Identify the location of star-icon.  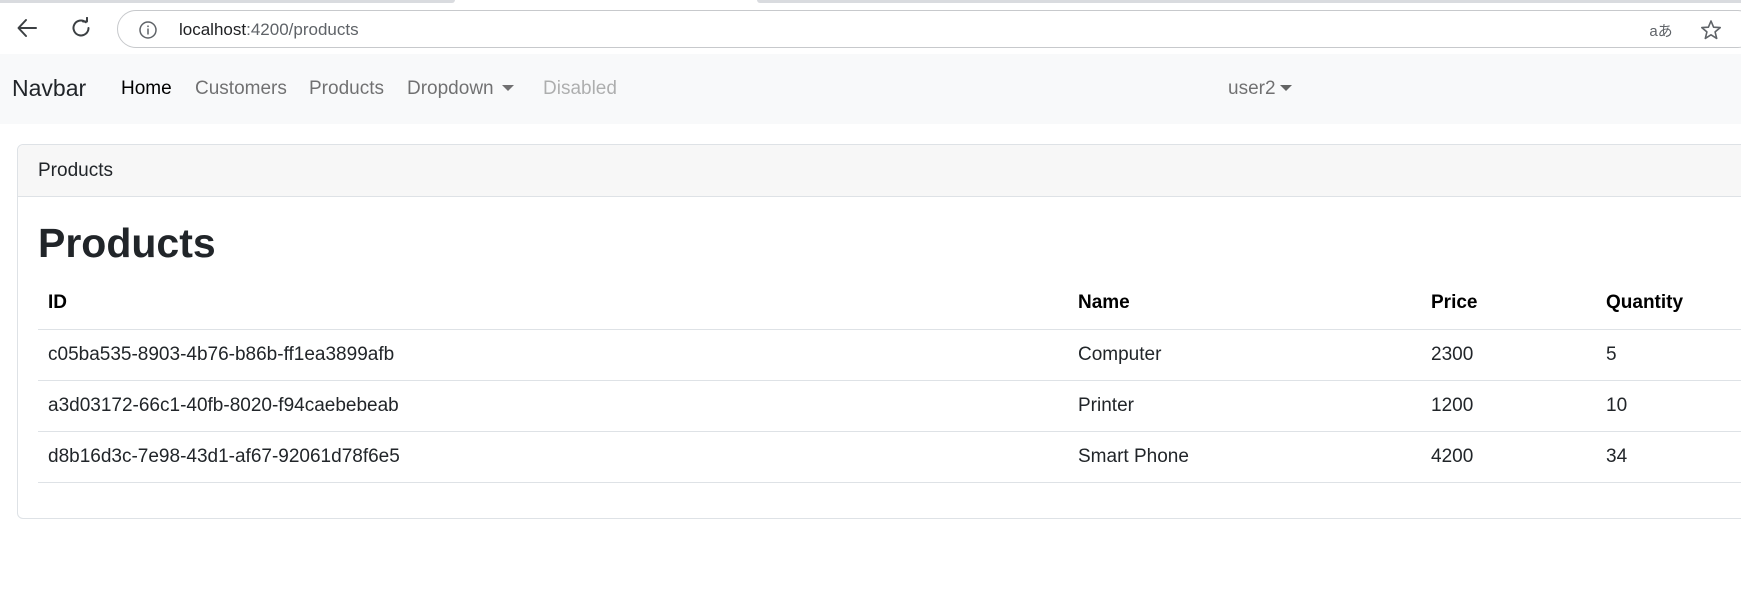
(1711, 30).